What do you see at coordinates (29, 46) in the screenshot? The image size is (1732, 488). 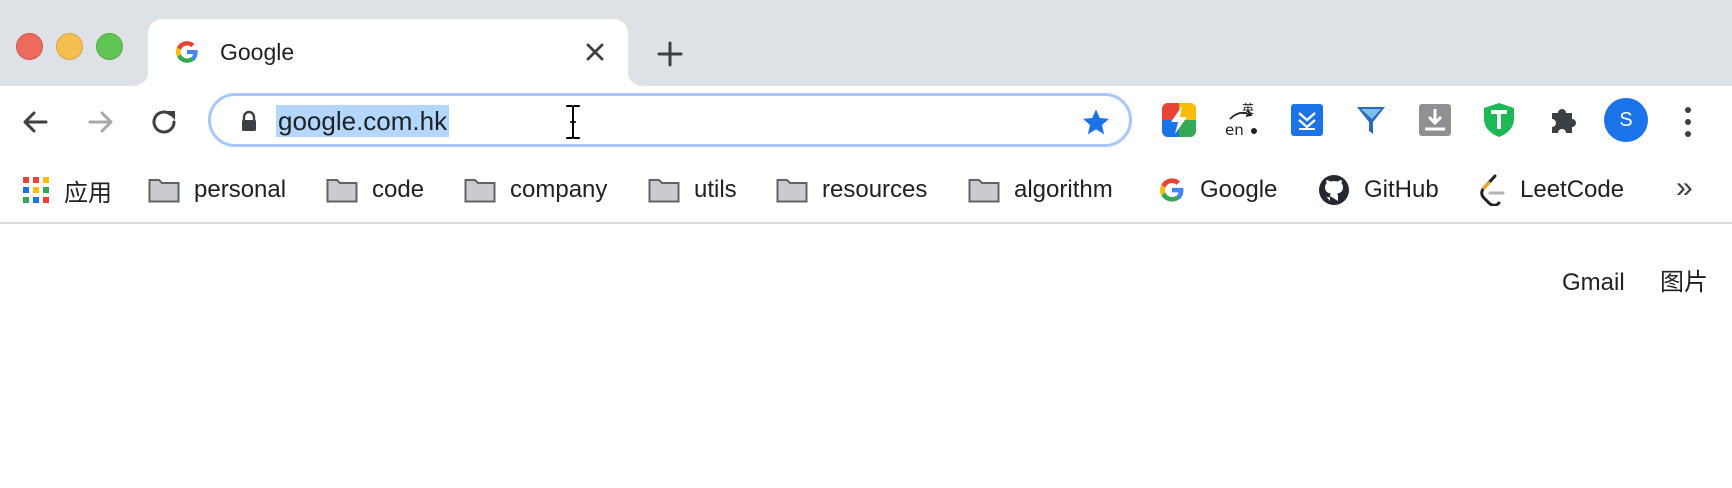 I see `window-close-button` at bounding box center [29, 46].